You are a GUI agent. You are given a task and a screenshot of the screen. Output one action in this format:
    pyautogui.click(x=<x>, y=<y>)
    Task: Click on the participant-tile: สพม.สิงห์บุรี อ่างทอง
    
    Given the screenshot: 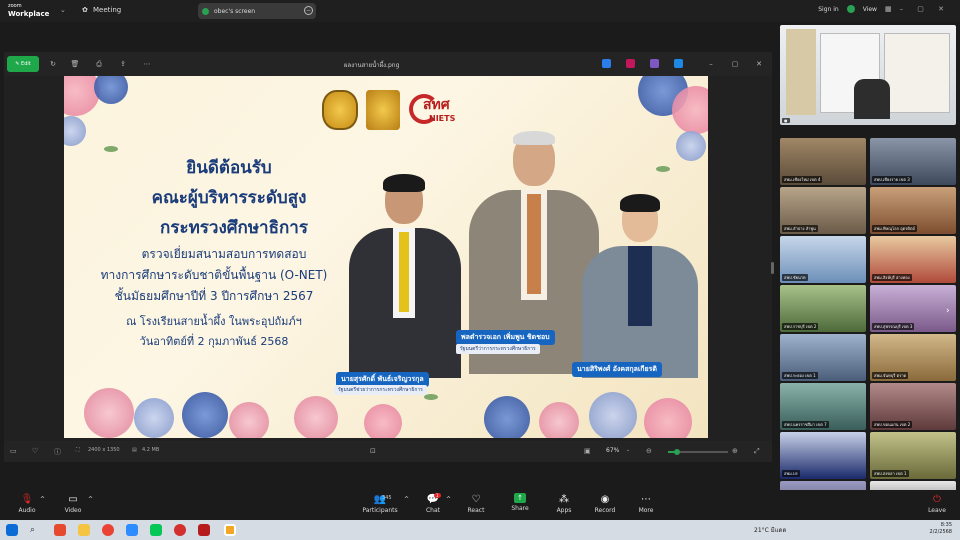 What is the action you would take?
    pyautogui.click(x=913, y=259)
    